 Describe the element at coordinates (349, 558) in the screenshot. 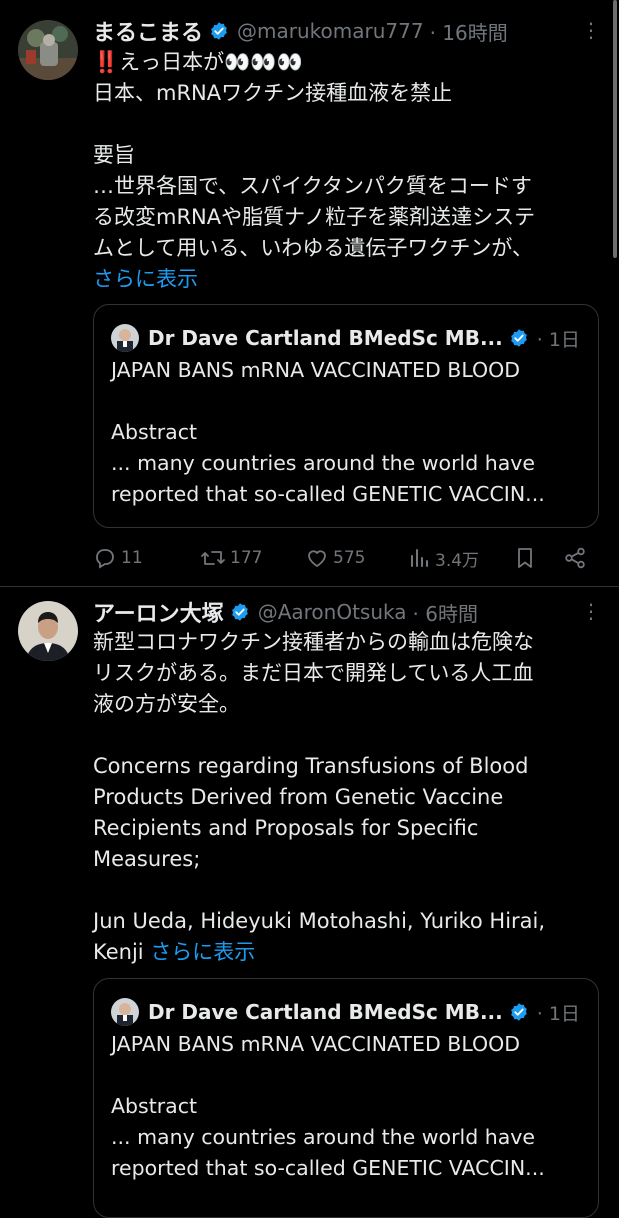

I see `like-count: 575` at that location.